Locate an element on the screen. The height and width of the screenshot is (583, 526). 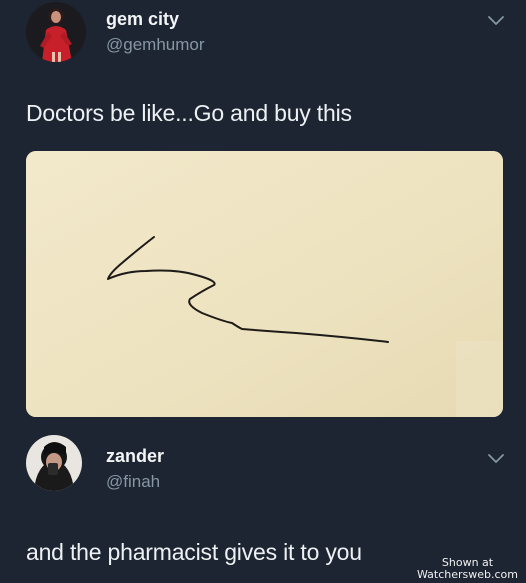
tweet-text: and the pharmacist gives it to you is located at coordinates (194, 552).